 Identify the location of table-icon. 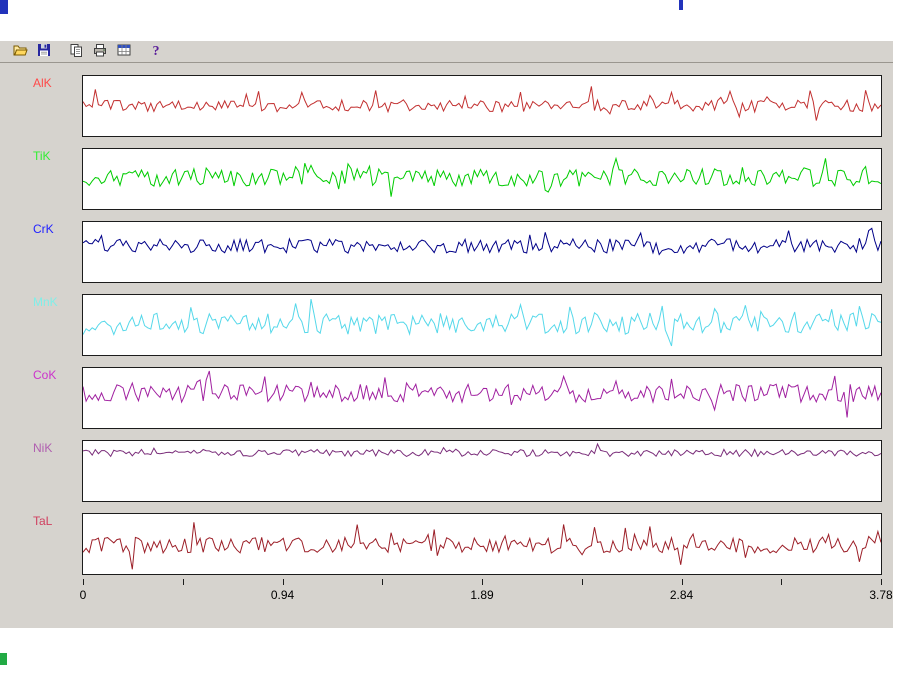
(124, 51).